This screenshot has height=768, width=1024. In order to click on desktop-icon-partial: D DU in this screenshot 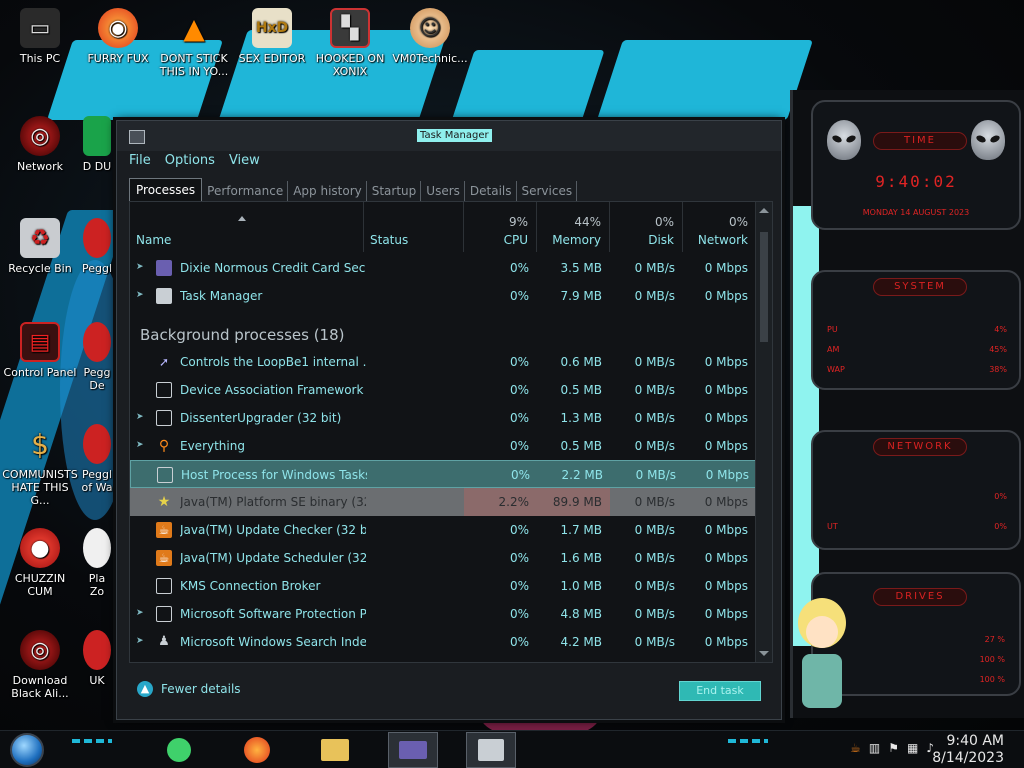, I will do `click(97, 144)`.